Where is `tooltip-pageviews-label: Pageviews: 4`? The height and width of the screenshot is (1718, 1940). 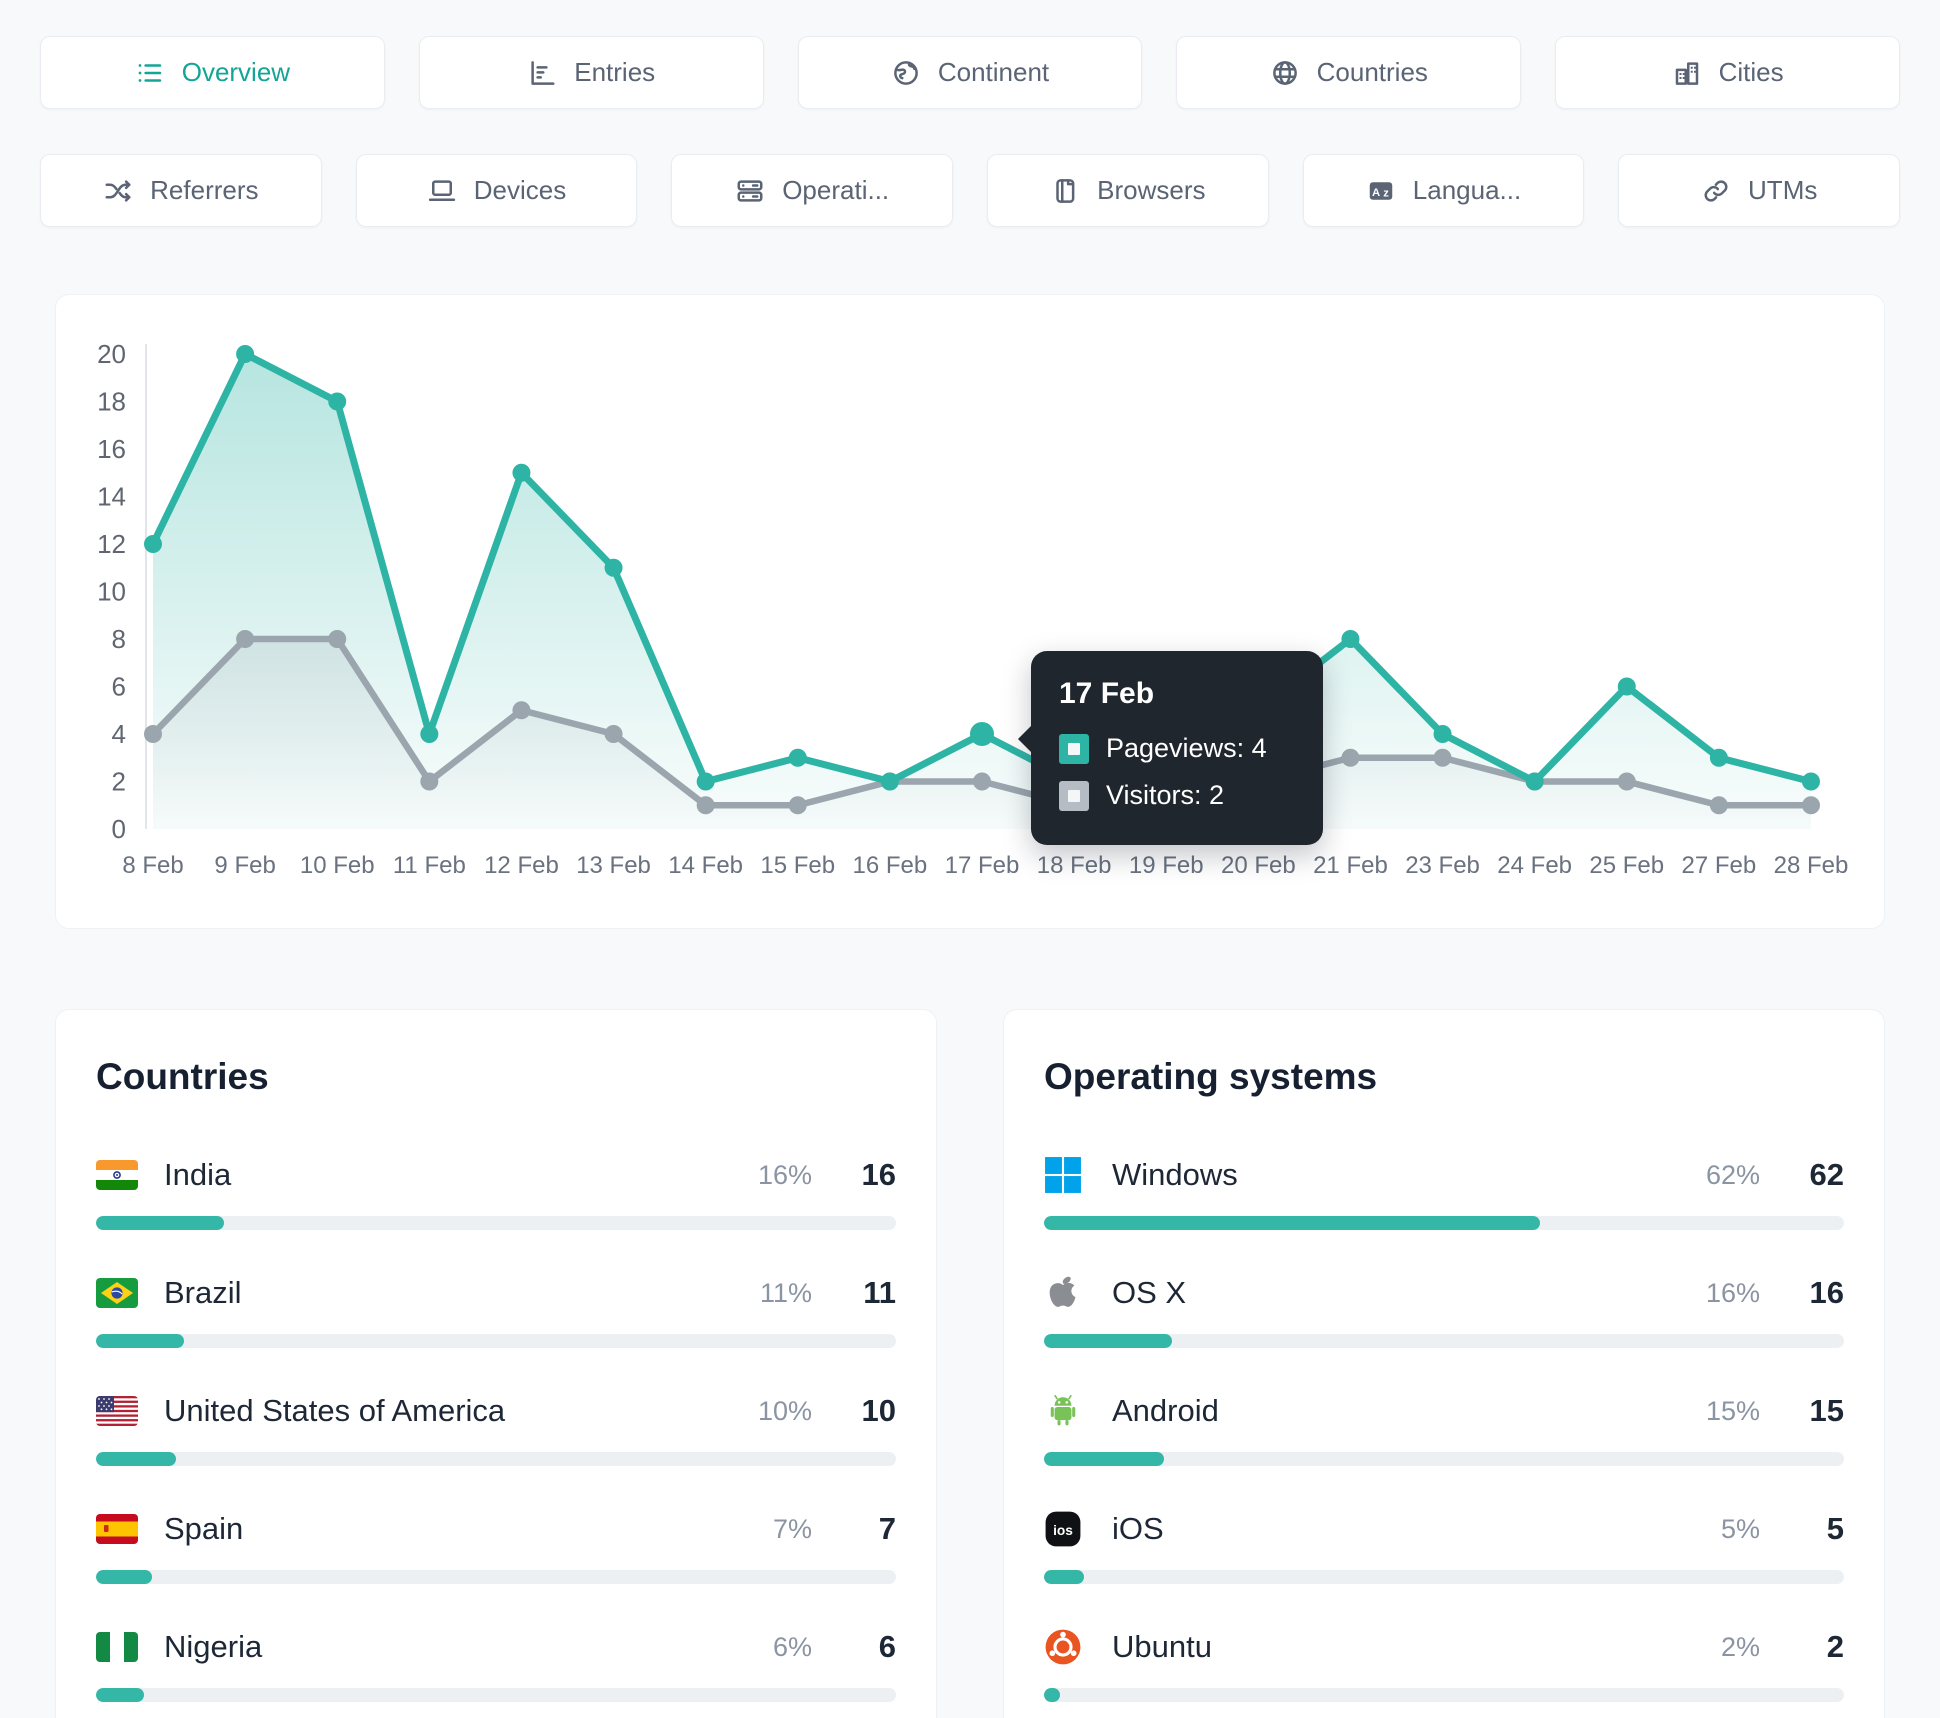
tooltip-pageviews-label: Pageviews: 4 is located at coordinates (1186, 748).